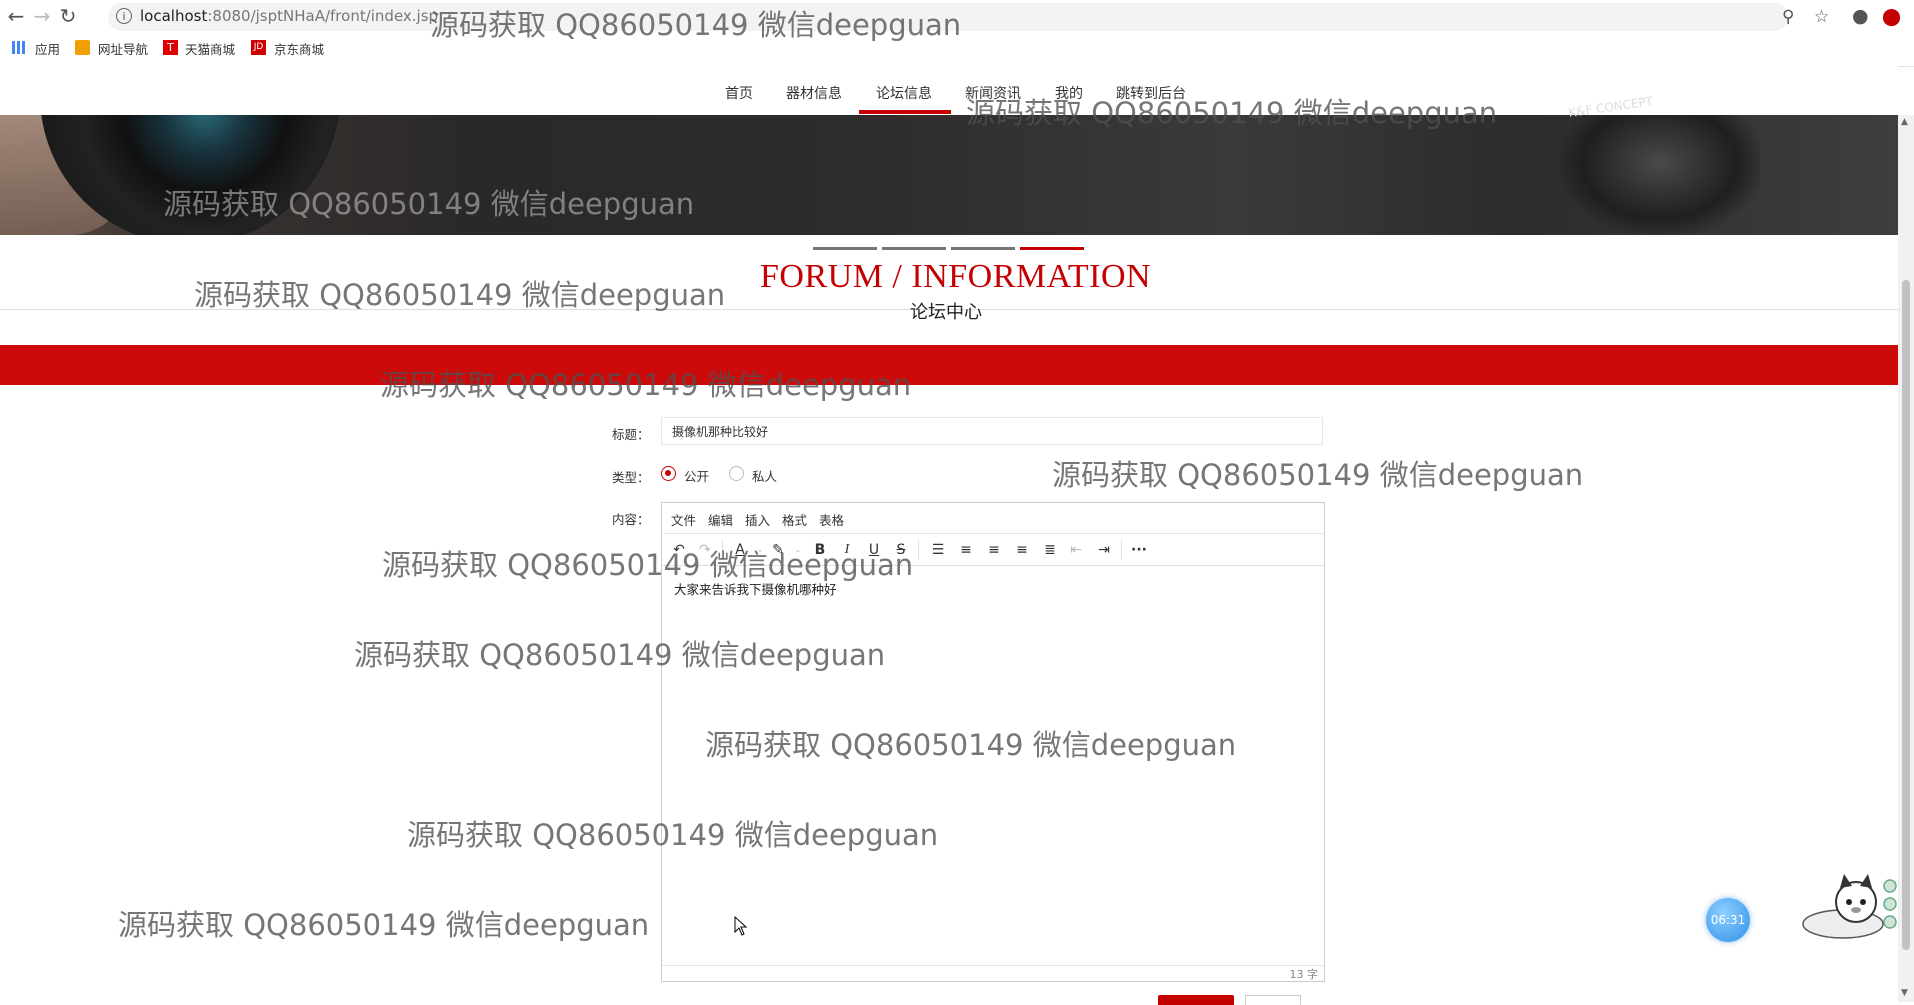 This screenshot has width=1914, height=1005. What do you see at coordinates (993, 93) in the screenshot?
I see `nav-news: 新闻资讯` at bounding box center [993, 93].